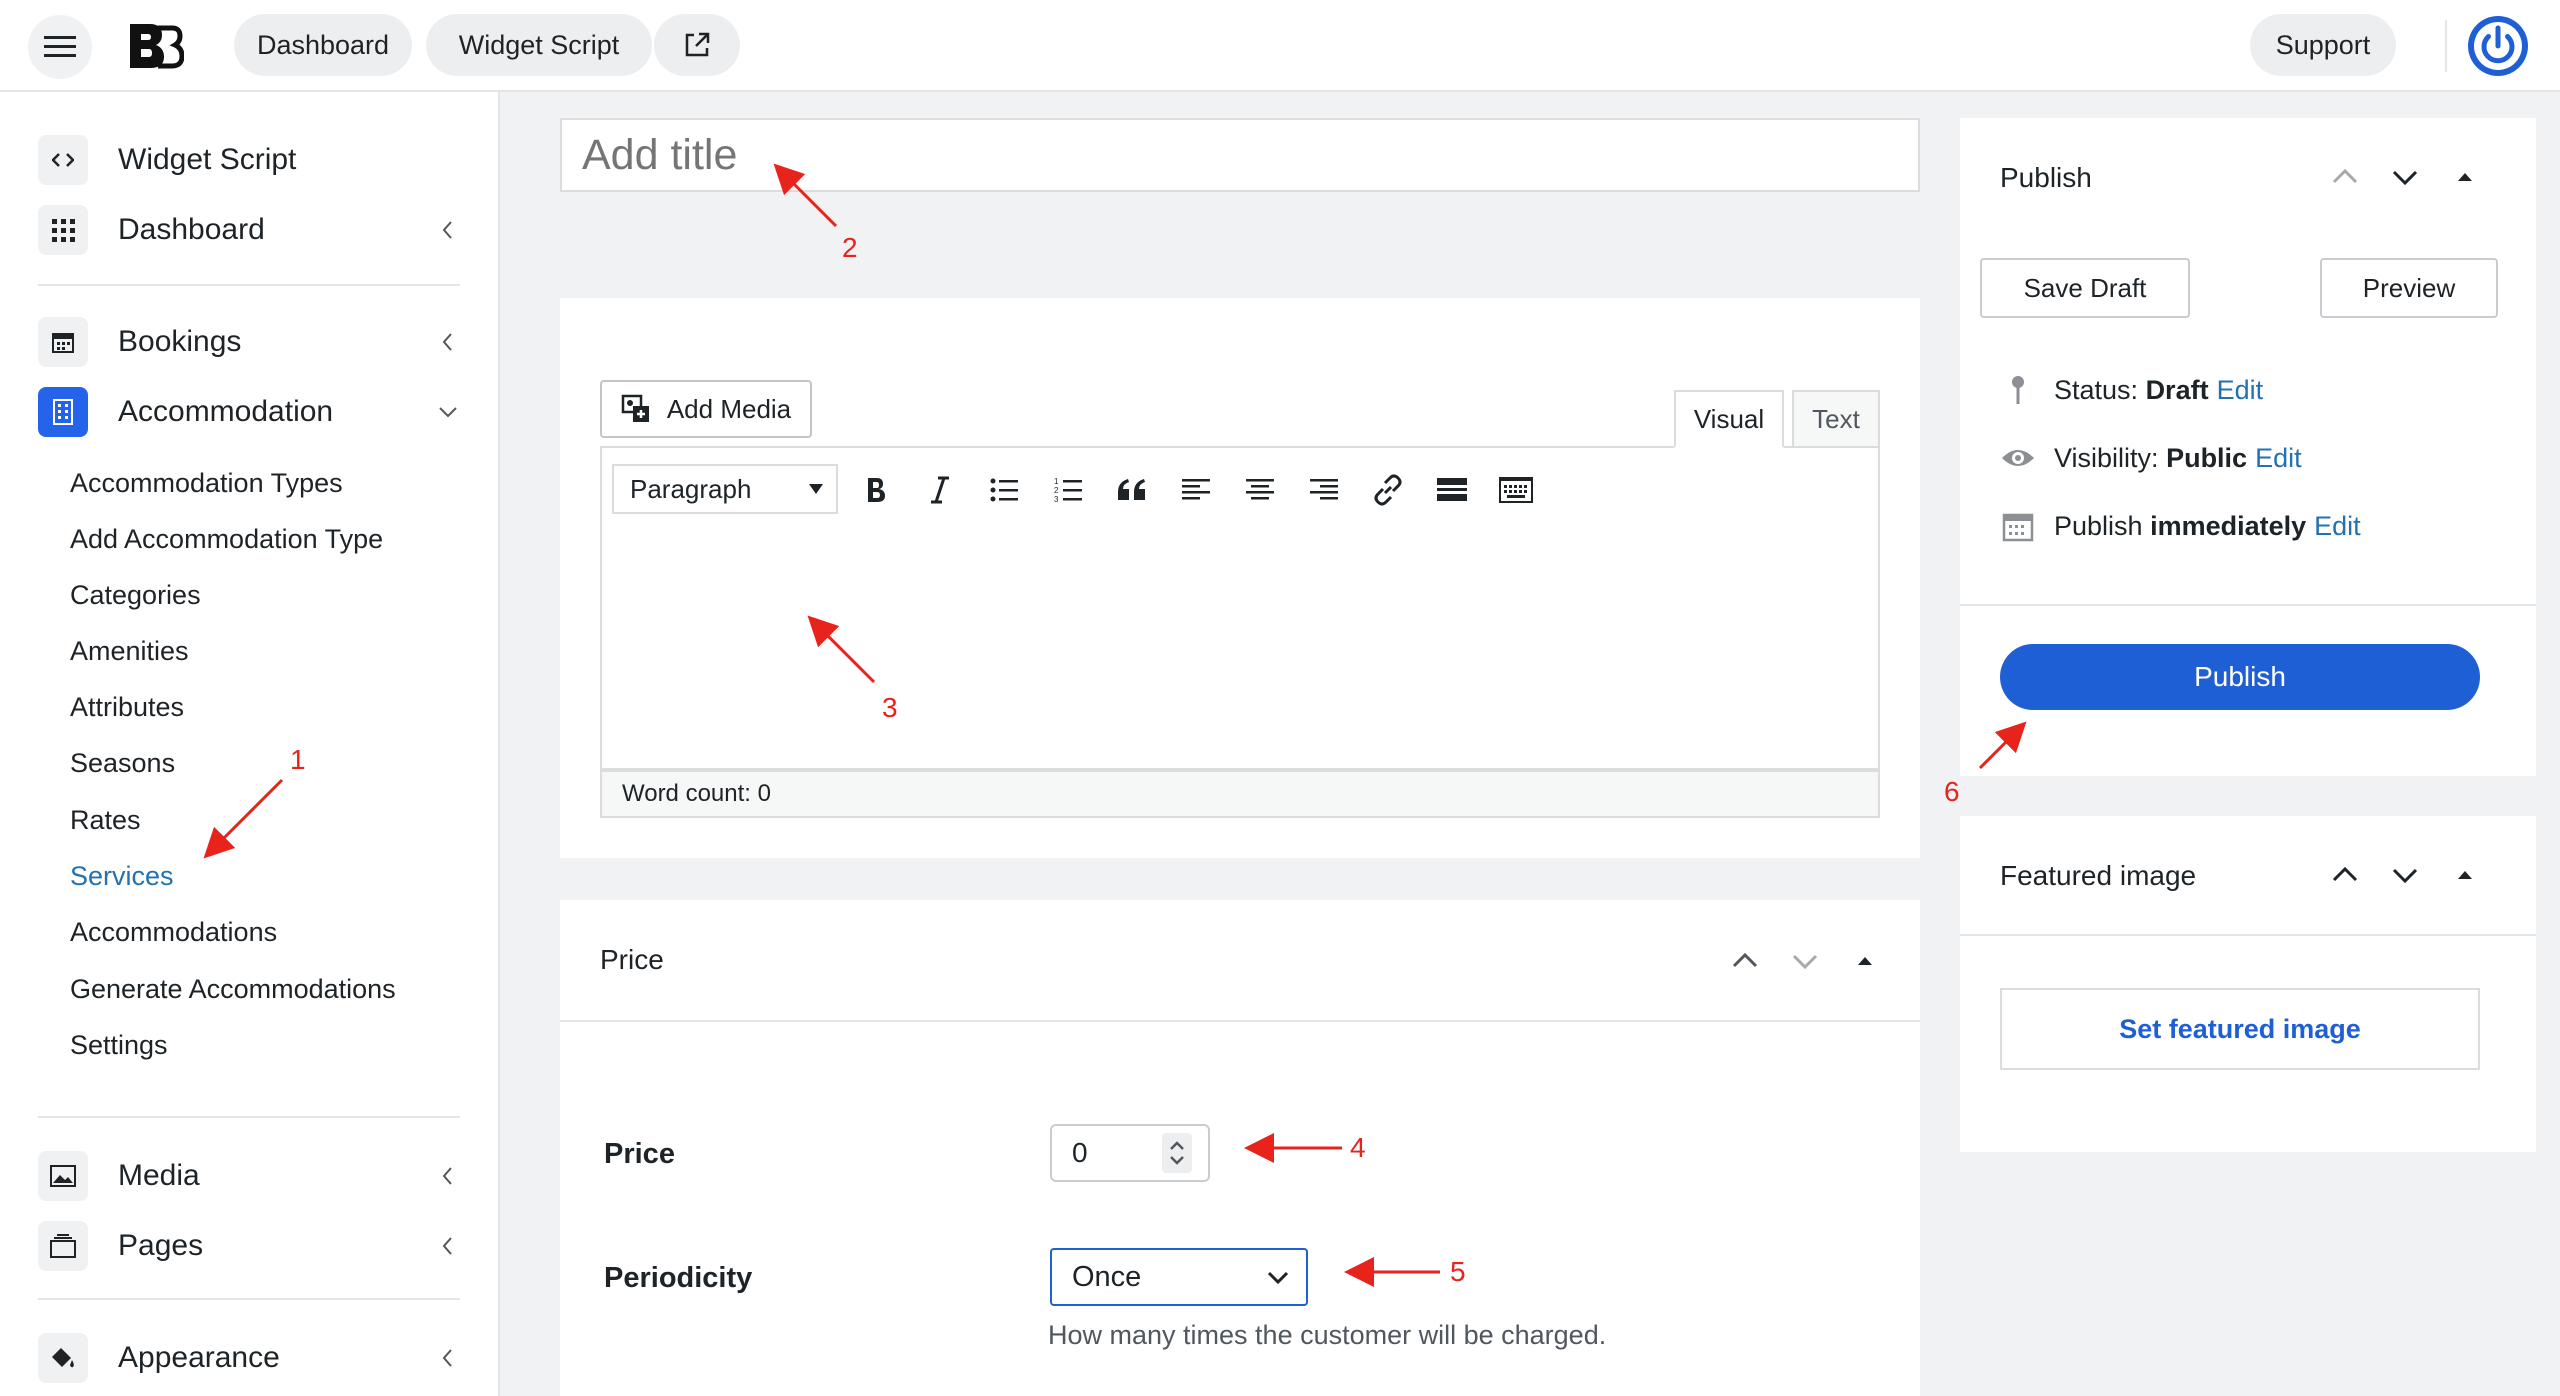 This screenshot has width=2560, height=1396. I want to click on toolbar-toggle-button, so click(1516, 490).